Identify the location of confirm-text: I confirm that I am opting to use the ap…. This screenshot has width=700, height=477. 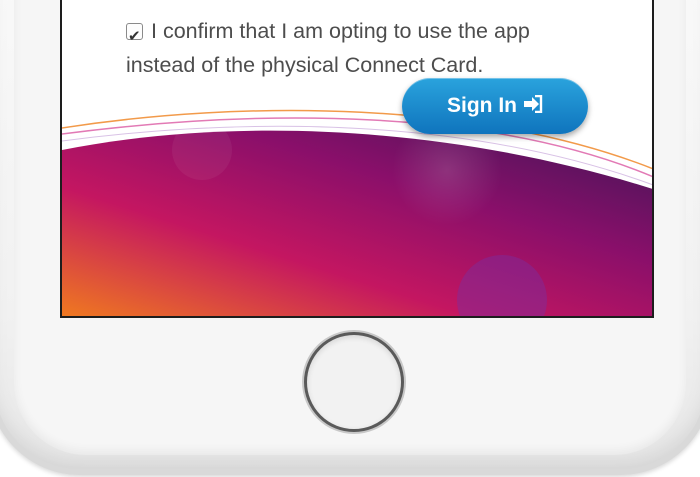
(328, 48).